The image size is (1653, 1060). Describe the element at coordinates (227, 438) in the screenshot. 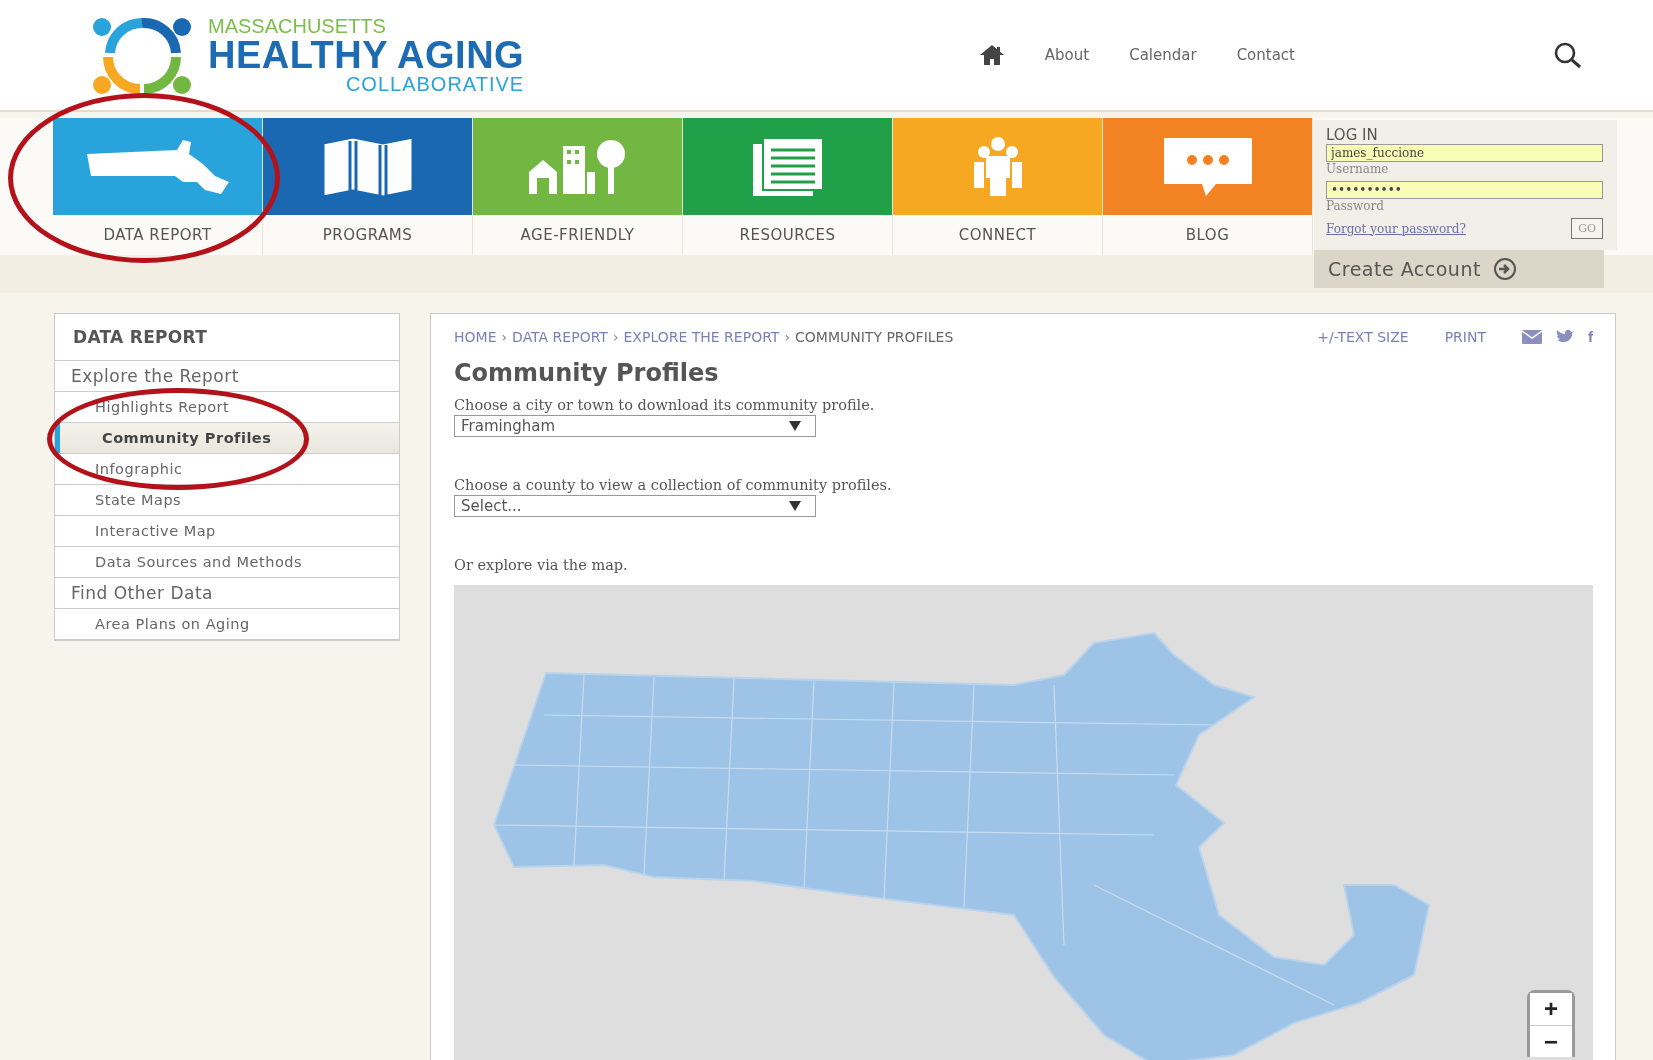

I see `sidebar-item: Community Profiles` at that location.